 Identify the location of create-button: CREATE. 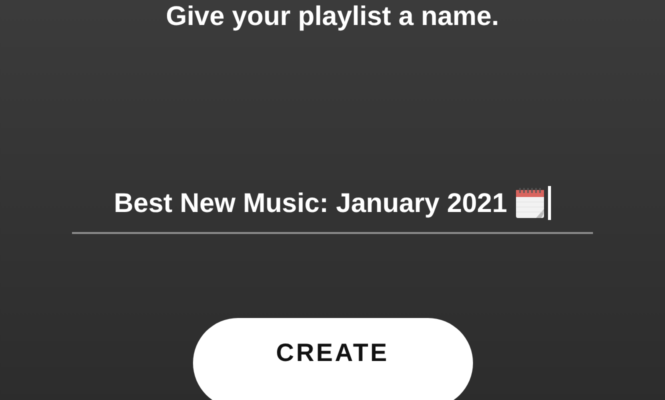
(332, 359).